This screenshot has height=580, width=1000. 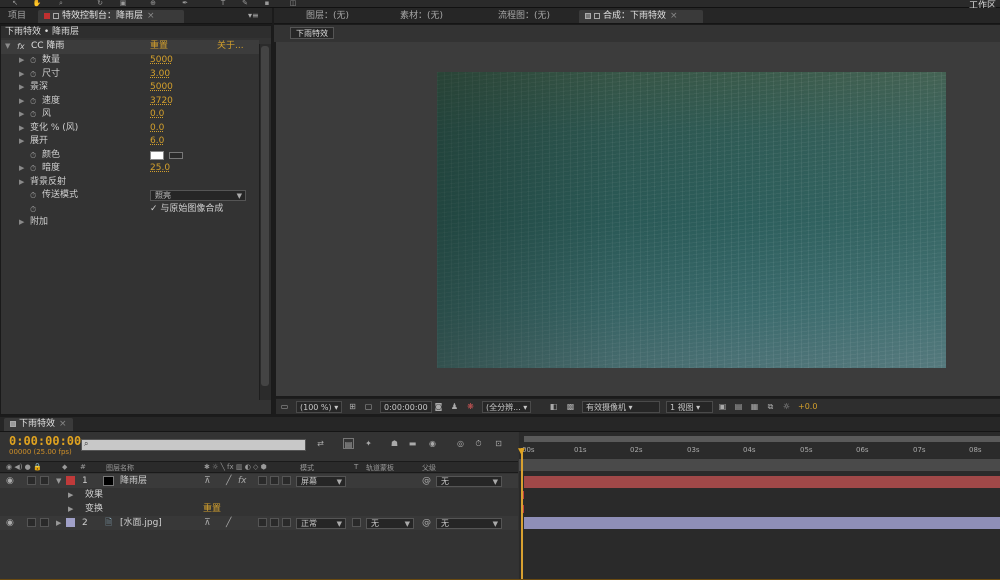 What do you see at coordinates (274, 522) in the screenshot?
I see `motion-blur-switch` at bounding box center [274, 522].